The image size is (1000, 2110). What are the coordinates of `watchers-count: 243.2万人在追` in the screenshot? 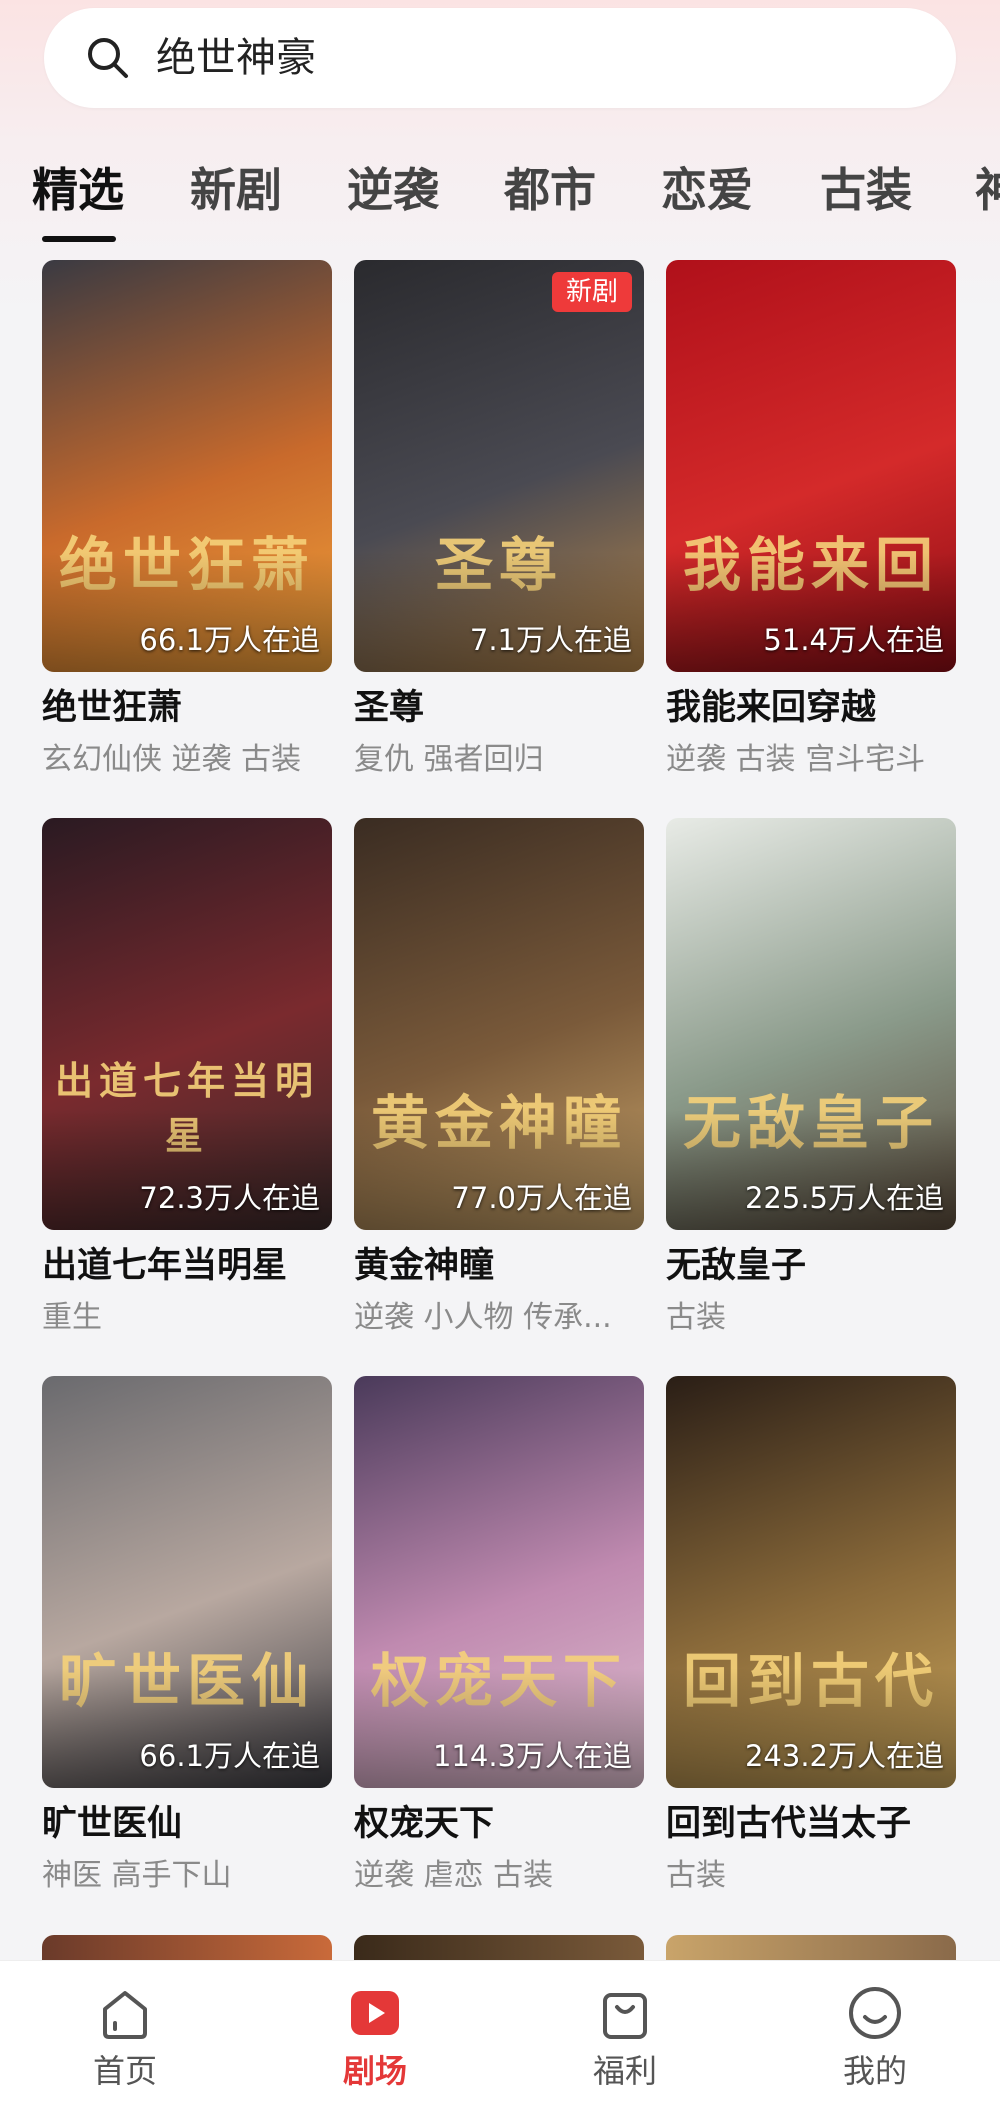 It's located at (844, 1756).